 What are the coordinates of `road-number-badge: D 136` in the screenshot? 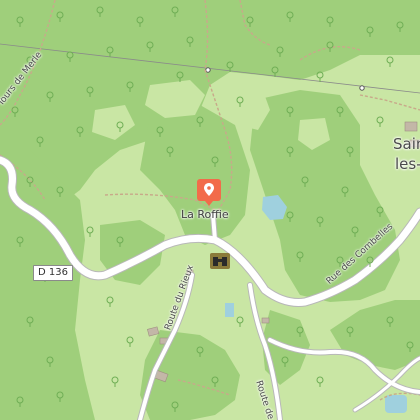 It's located at (53, 273).